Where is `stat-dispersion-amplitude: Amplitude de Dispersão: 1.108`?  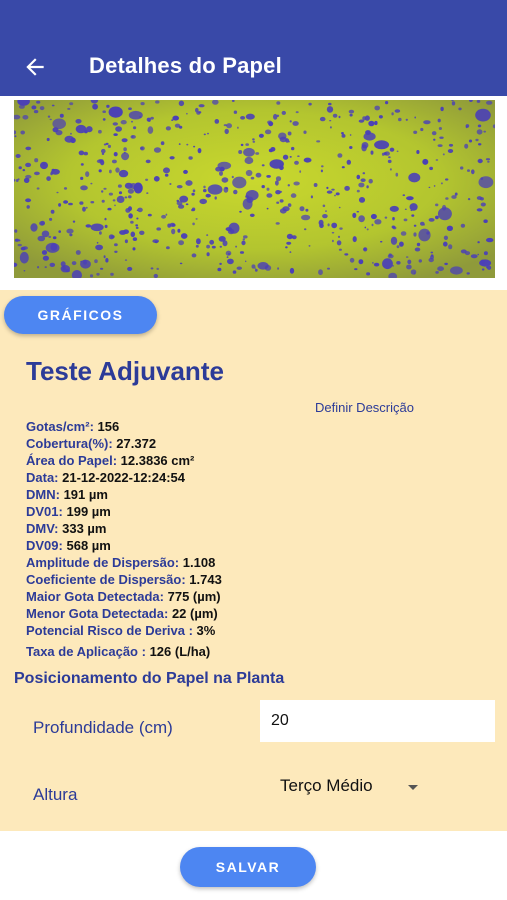
stat-dispersion-amplitude: Amplitude de Dispersão: 1.108 is located at coordinates (121, 562).